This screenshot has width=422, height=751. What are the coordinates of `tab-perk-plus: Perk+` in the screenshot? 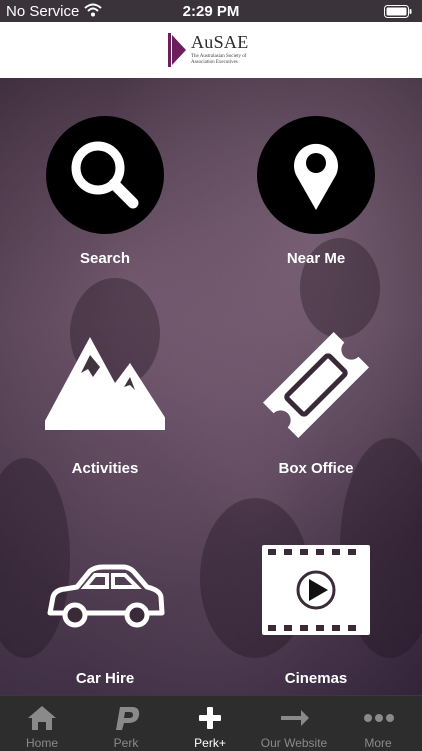 It's located at (210, 723).